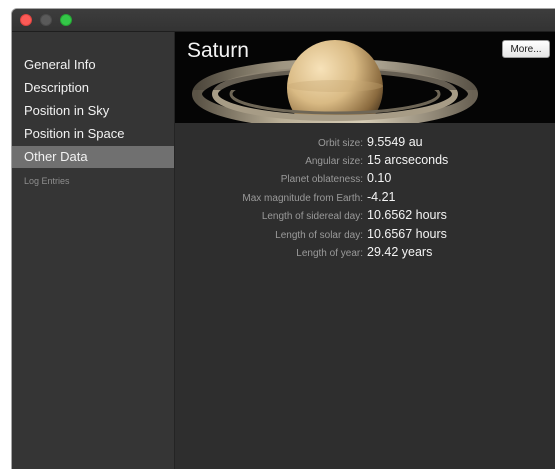 Image resolution: width=555 pixels, height=469 pixels. What do you see at coordinates (26, 20) in the screenshot?
I see `close-window-button` at bounding box center [26, 20].